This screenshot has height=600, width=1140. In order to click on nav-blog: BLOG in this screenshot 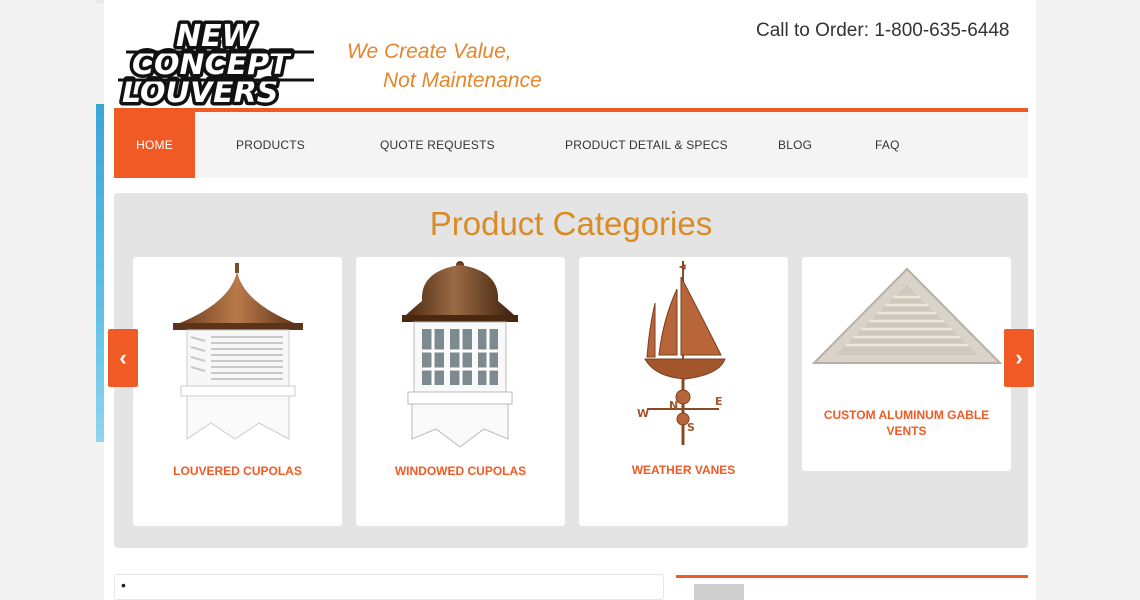, I will do `click(795, 145)`.